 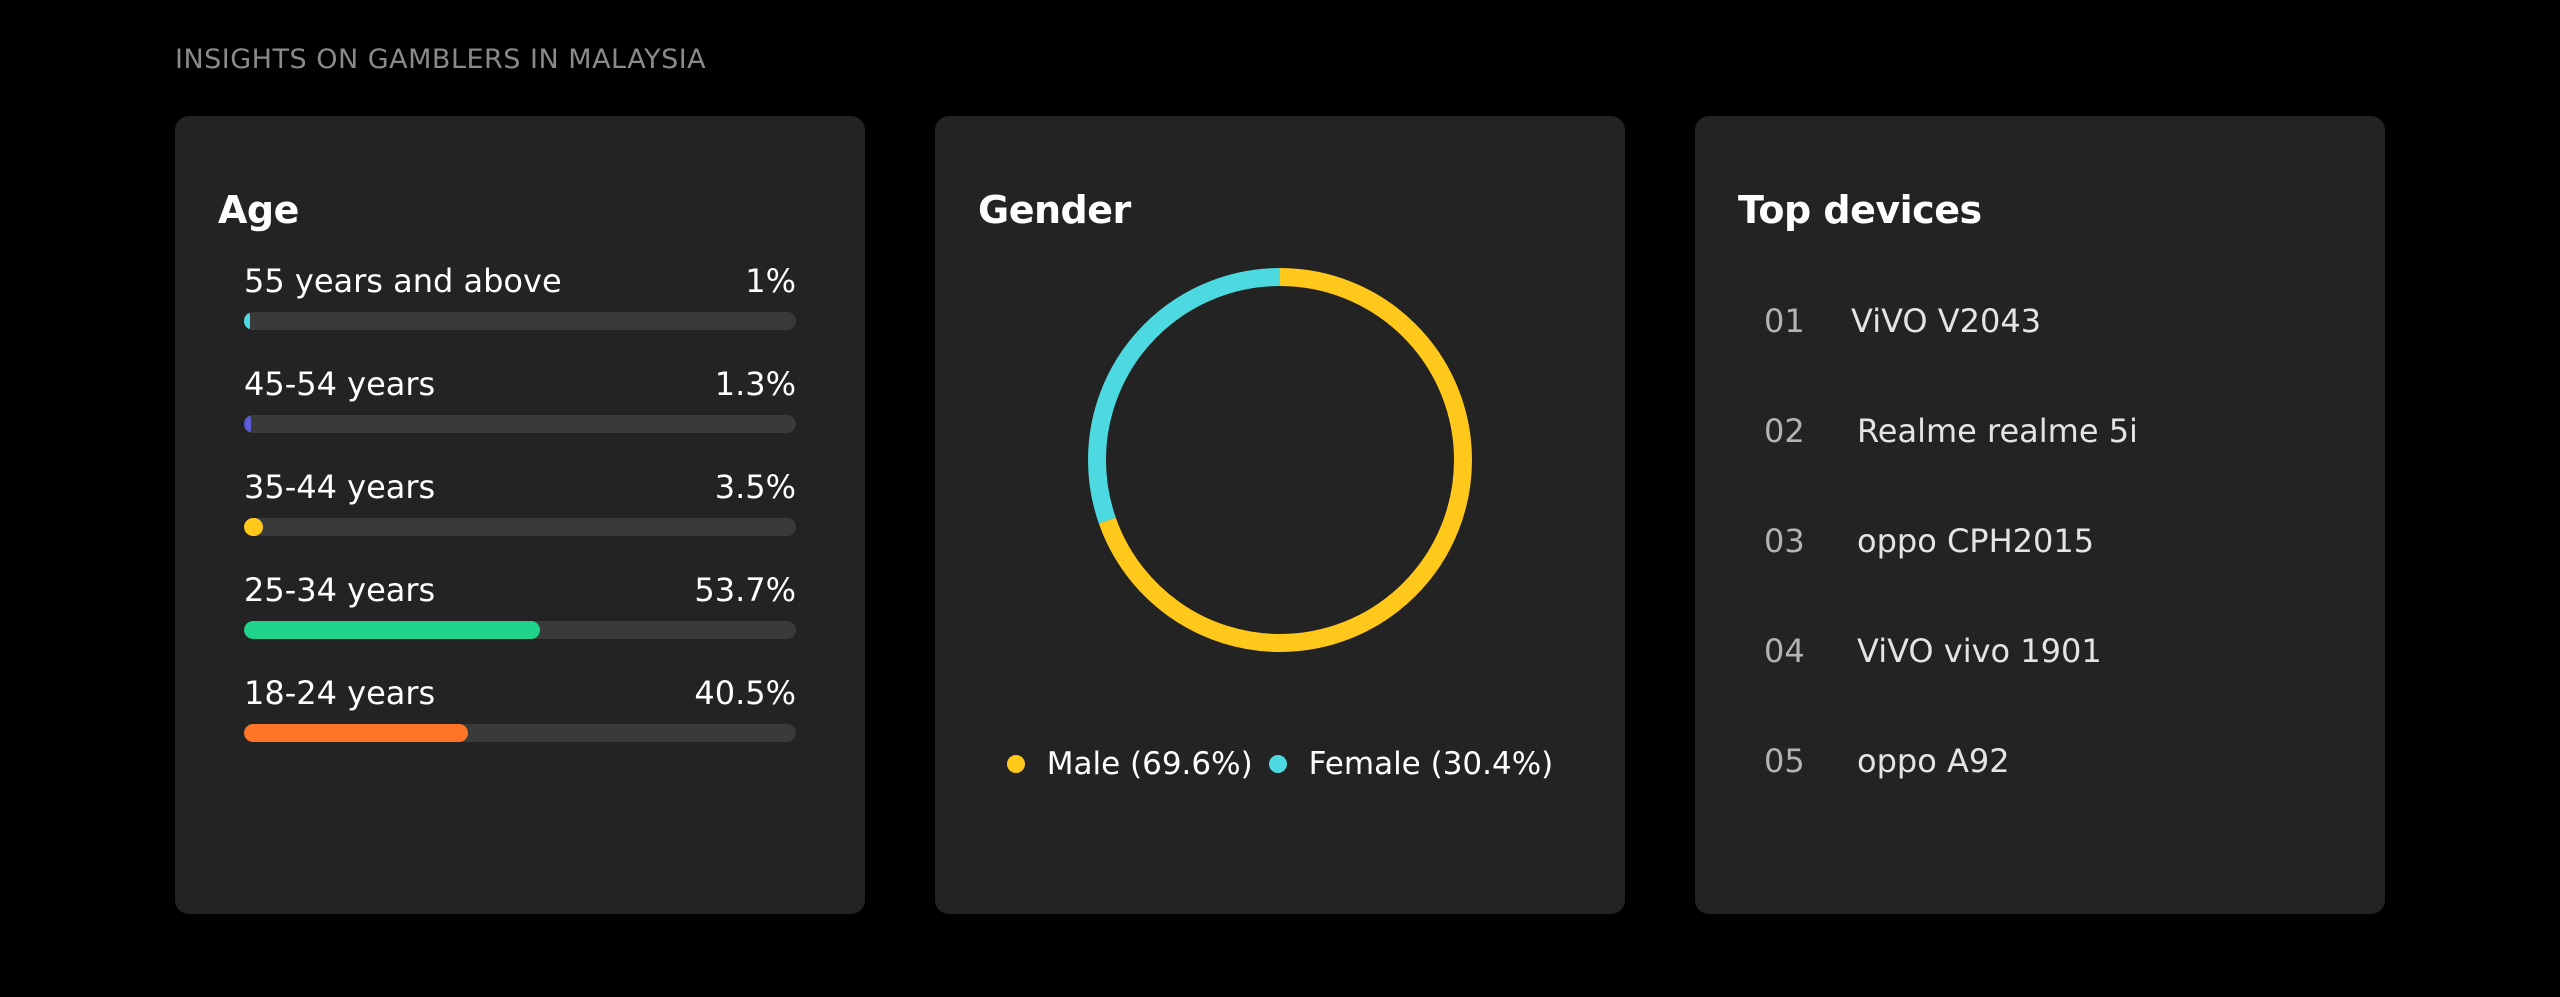 I want to click on age-row-value: 1%, so click(x=770, y=281).